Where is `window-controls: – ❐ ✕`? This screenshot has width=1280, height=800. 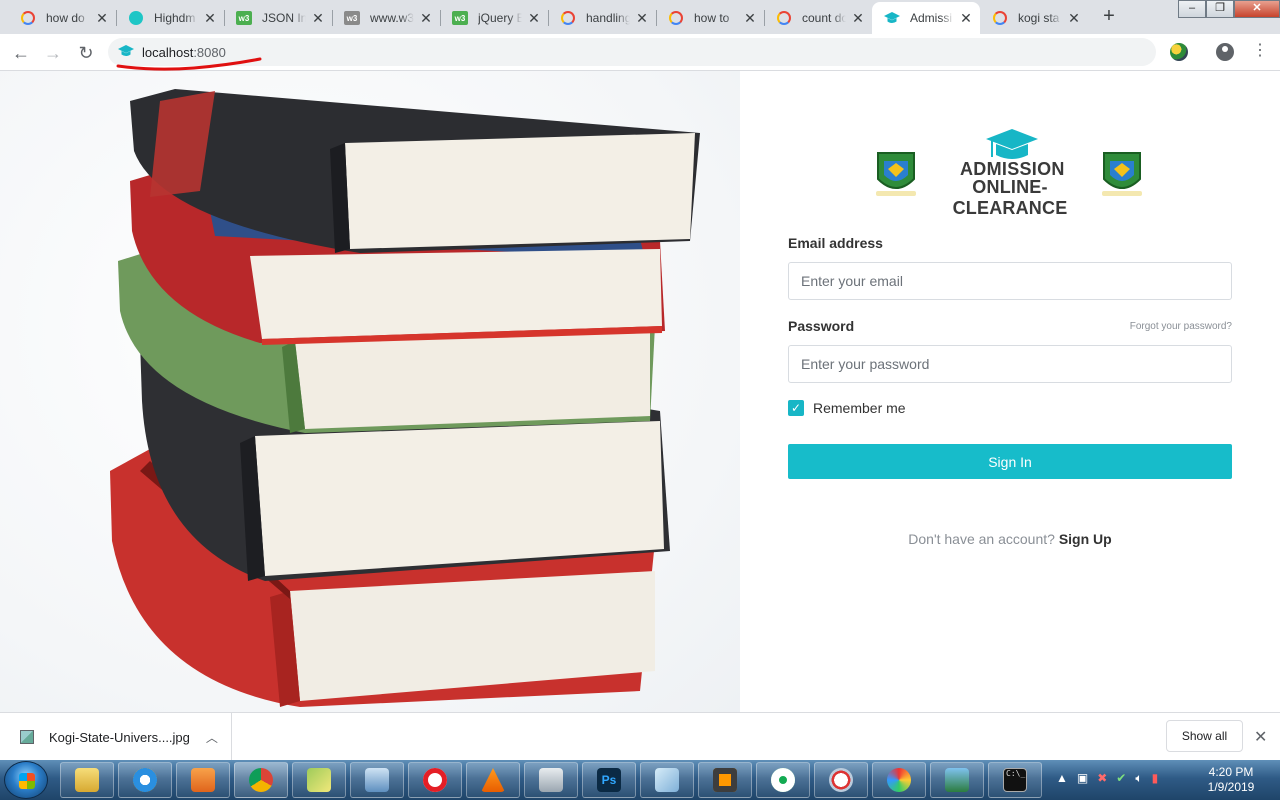
window-controls: – ❐ ✕ is located at coordinates (1229, 9).